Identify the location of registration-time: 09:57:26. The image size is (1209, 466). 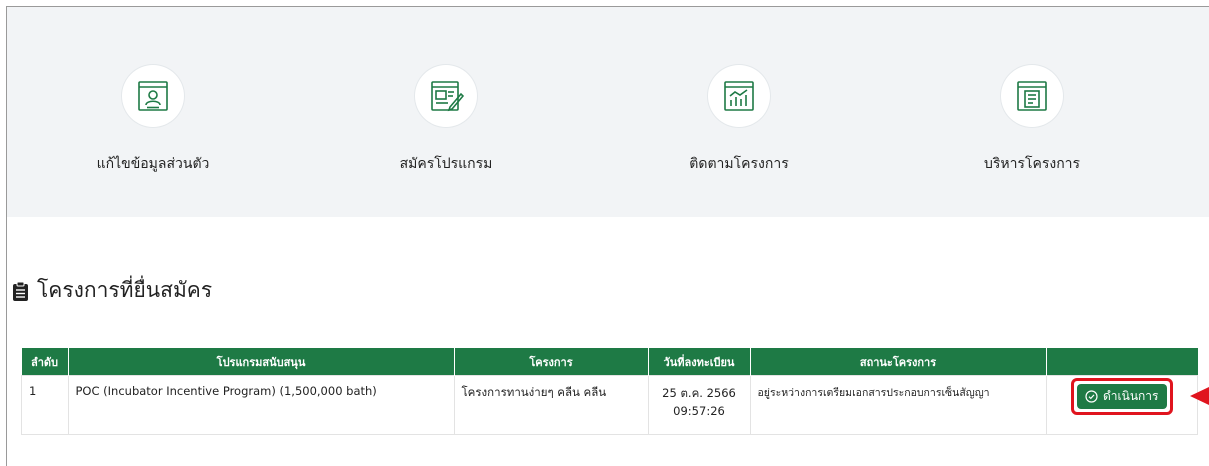
(699, 411).